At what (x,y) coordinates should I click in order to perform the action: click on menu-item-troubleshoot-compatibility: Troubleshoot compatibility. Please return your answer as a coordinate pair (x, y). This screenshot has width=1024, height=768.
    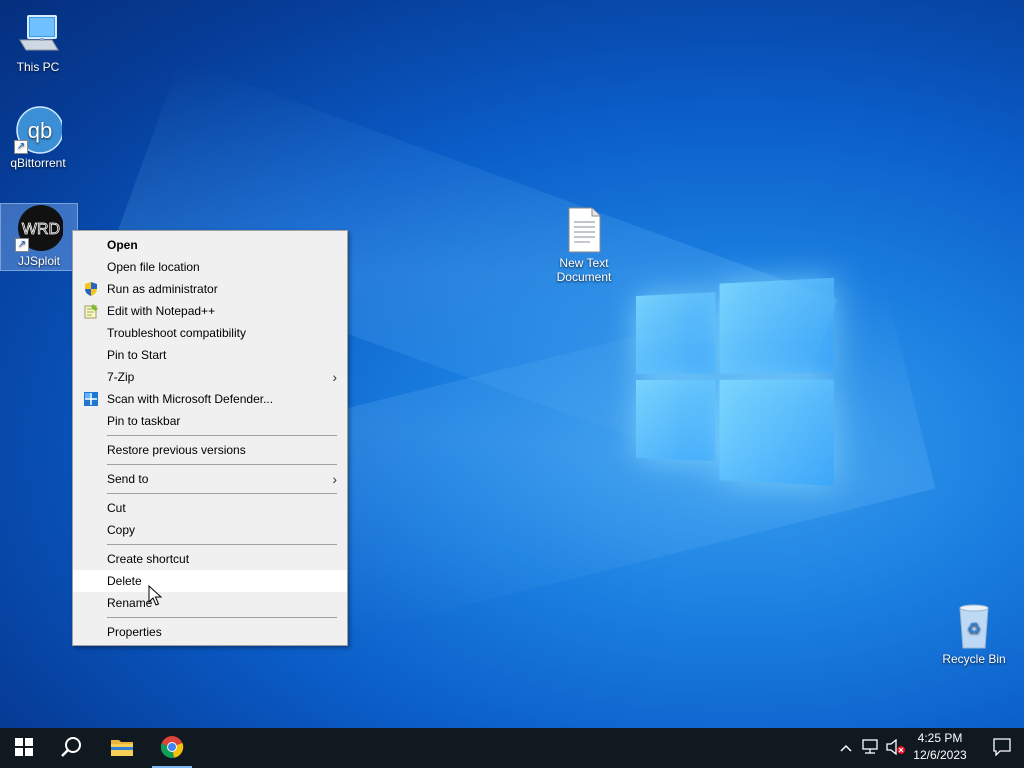
    Looking at the image, I should click on (210, 333).